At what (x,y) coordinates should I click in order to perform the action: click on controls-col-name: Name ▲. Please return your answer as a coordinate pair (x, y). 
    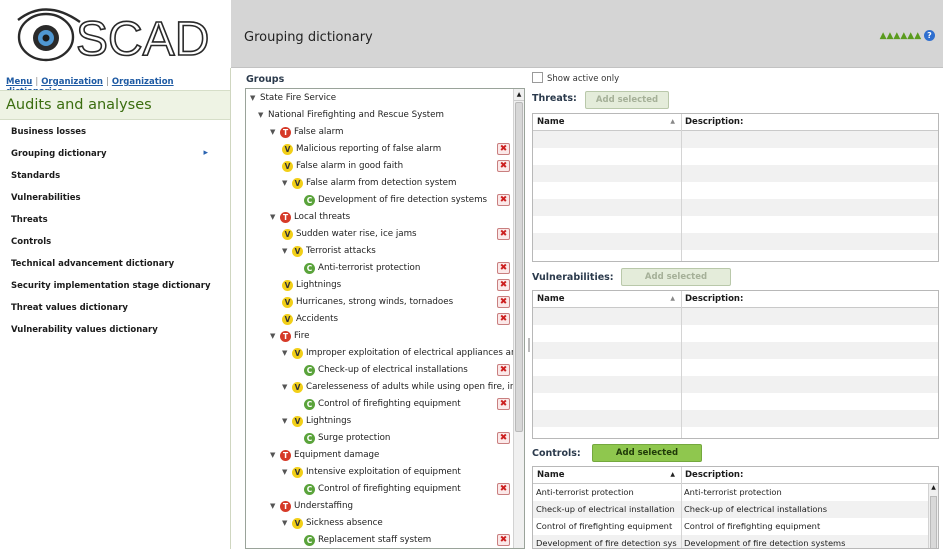
    Looking at the image, I should click on (607, 475).